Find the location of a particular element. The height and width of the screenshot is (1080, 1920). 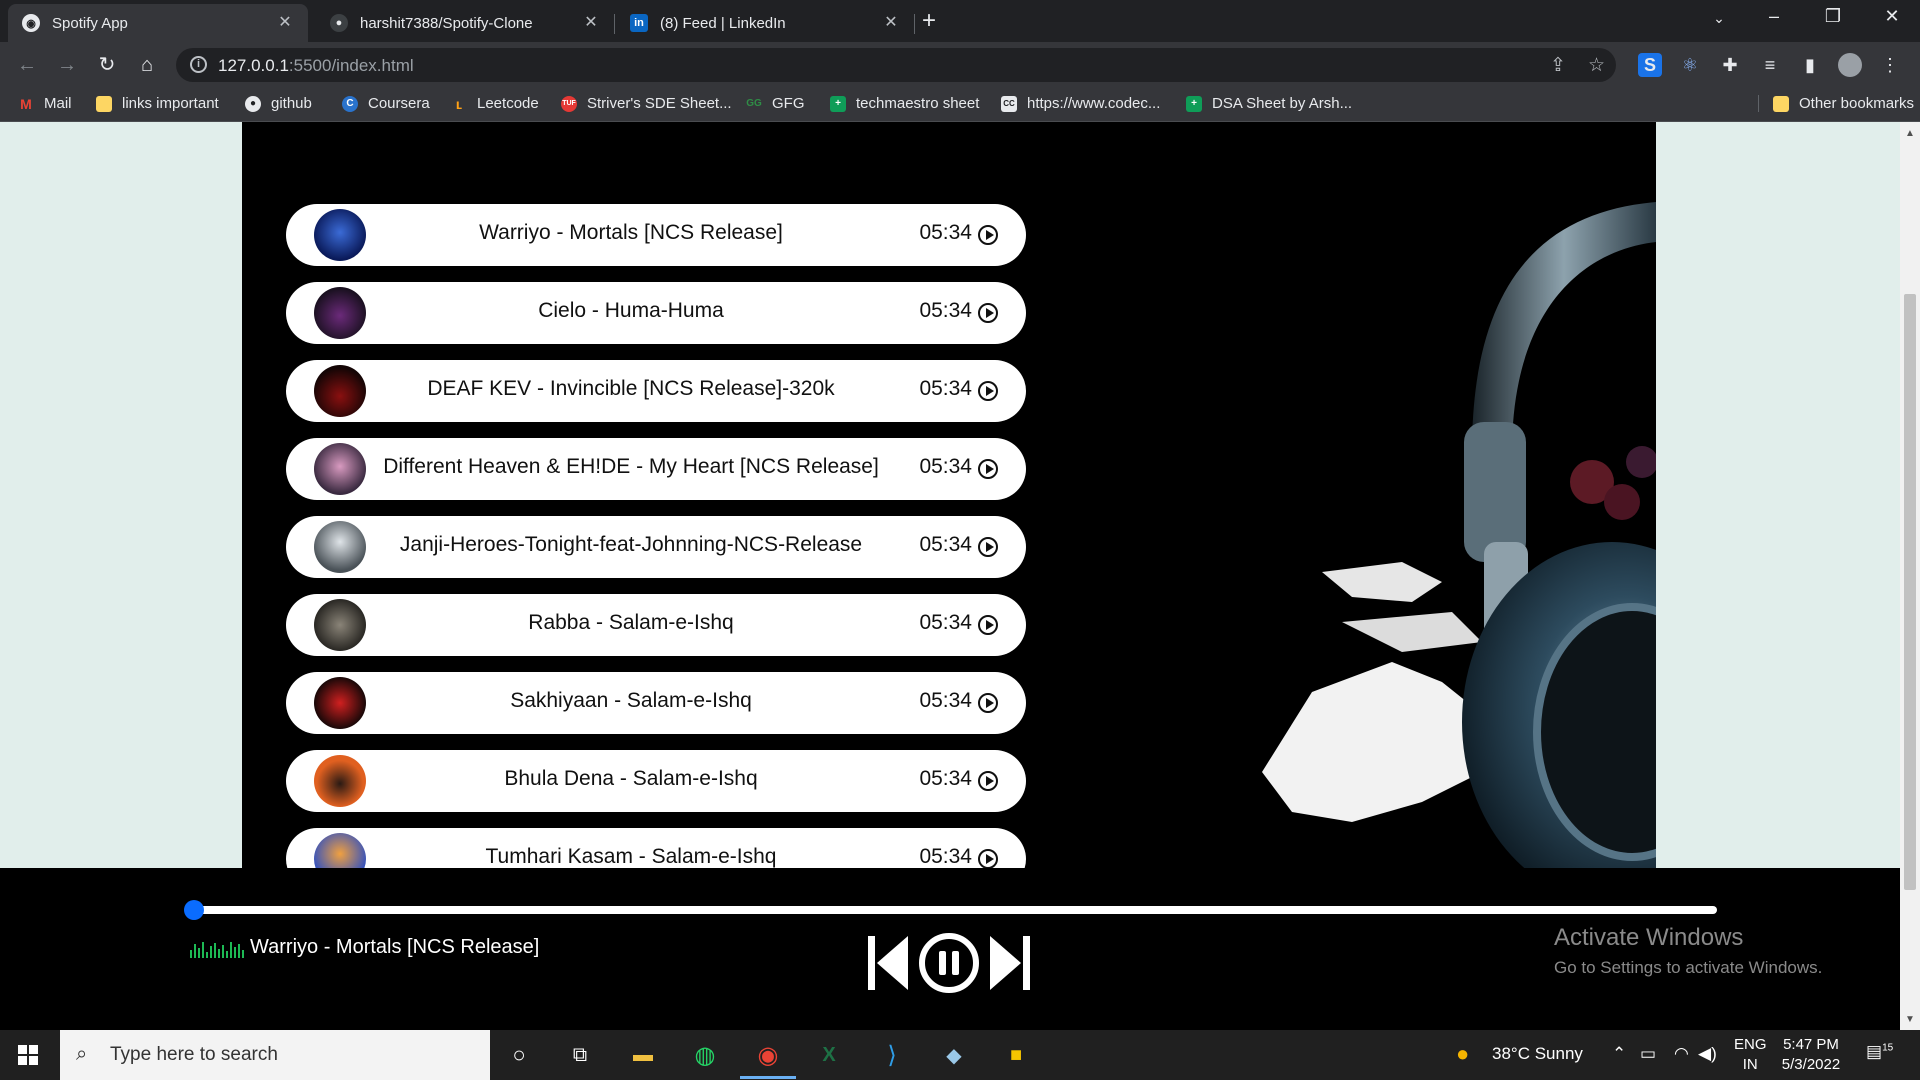

bookmark-gfg: GG GFG is located at coordinates (775, 103).